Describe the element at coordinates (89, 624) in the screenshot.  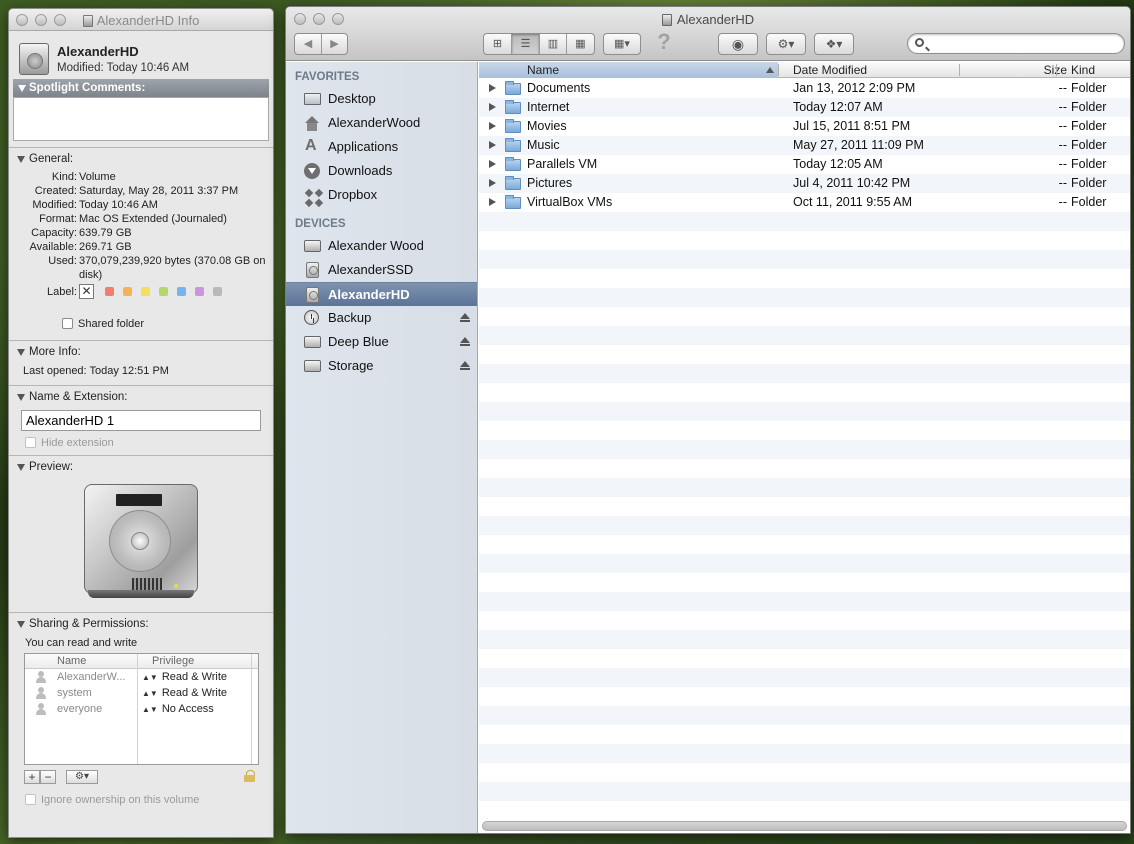
I see `sharing-label: Sharing & Permissions:` at that location.